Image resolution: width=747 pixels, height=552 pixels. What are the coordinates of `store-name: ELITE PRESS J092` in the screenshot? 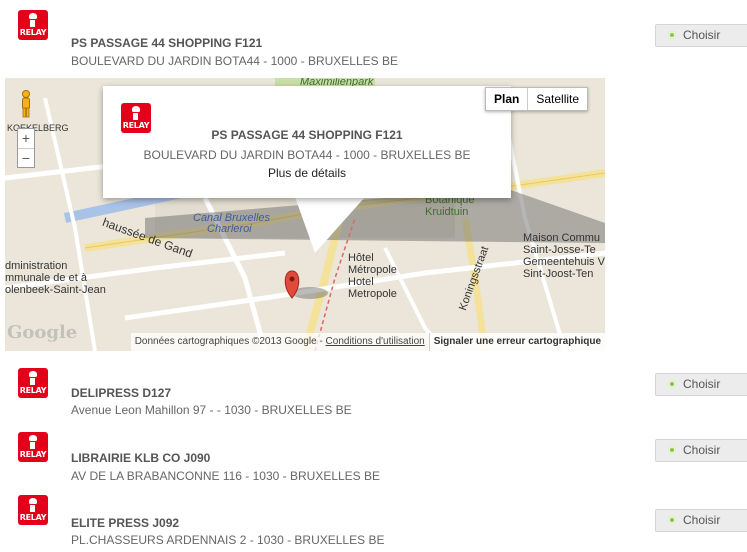 It's located at (125, 523).